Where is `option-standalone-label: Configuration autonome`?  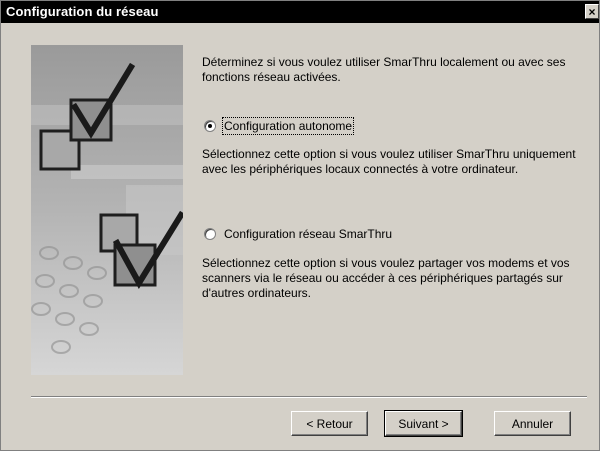
option-standalone-label: Configuration autonome is located at coordinates (288, 126).